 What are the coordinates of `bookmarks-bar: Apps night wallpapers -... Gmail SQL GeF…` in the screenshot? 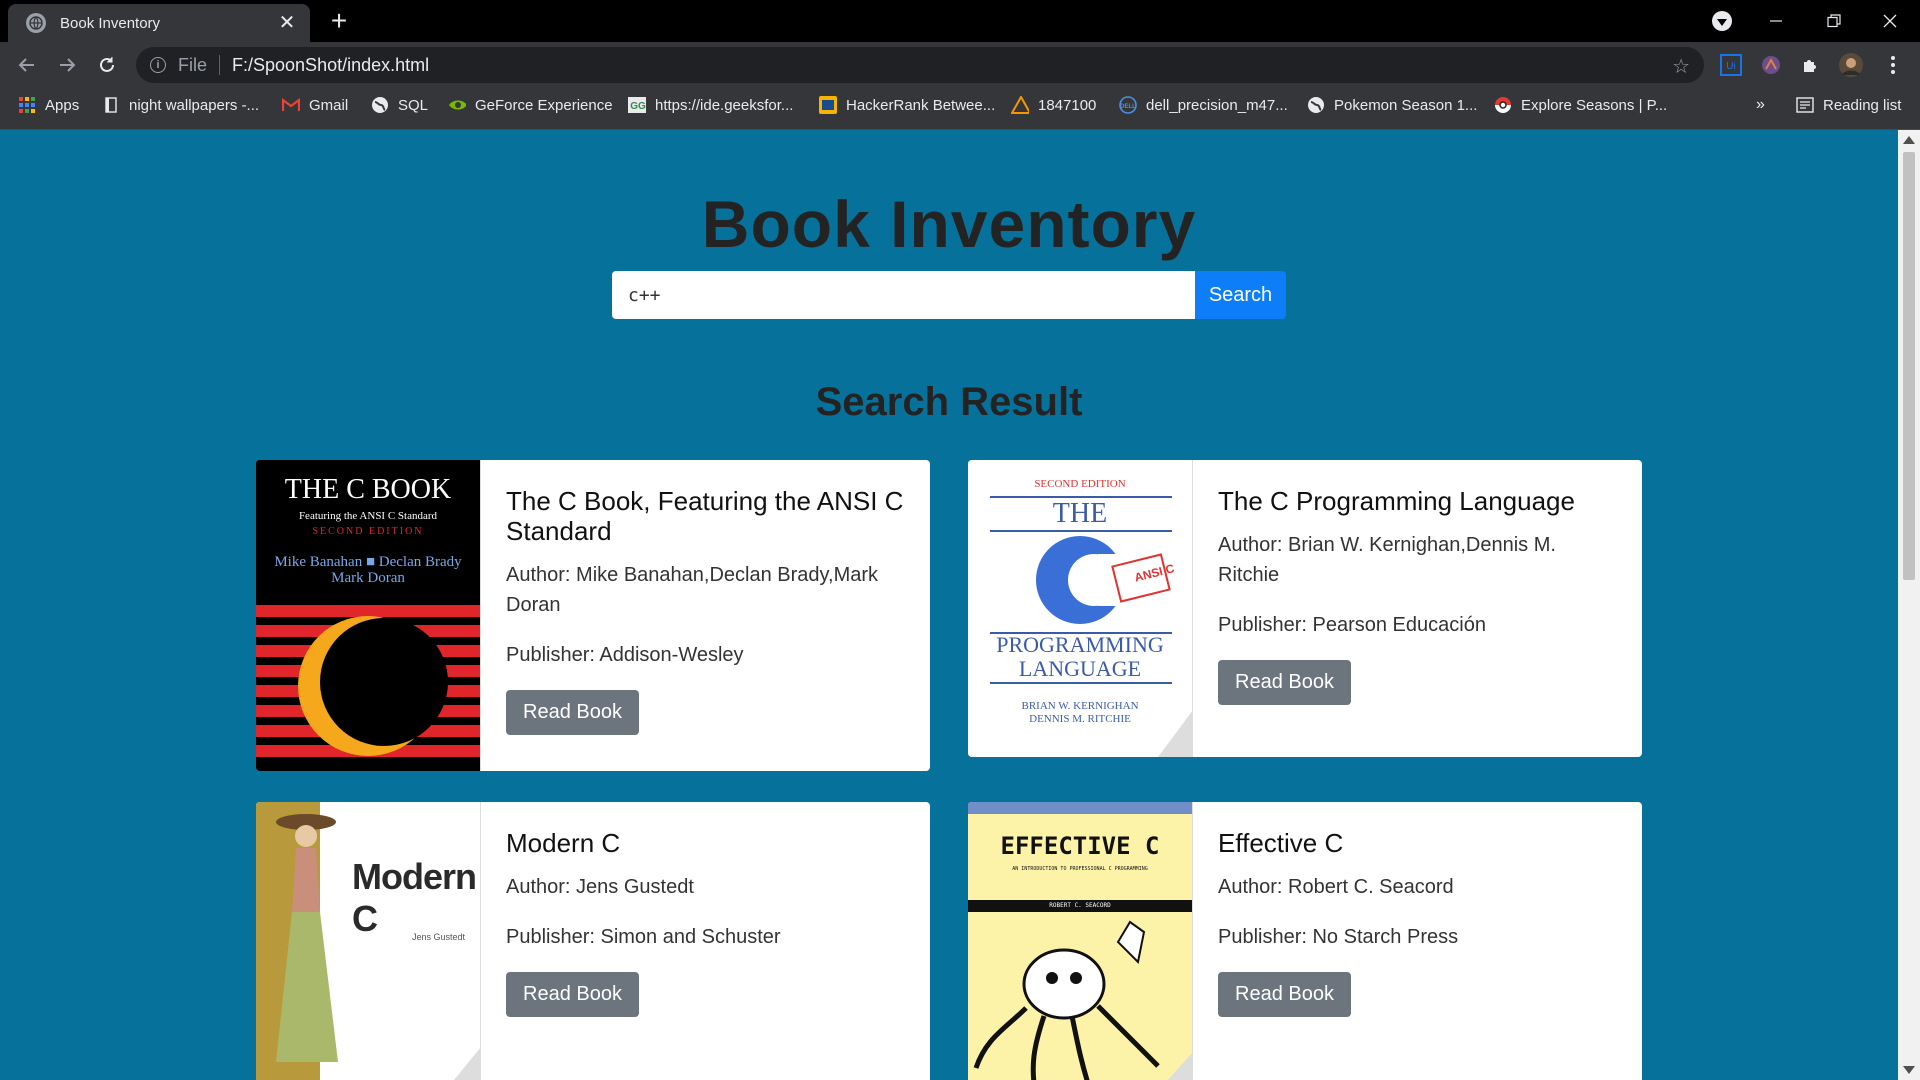 It's located at (960, 109).